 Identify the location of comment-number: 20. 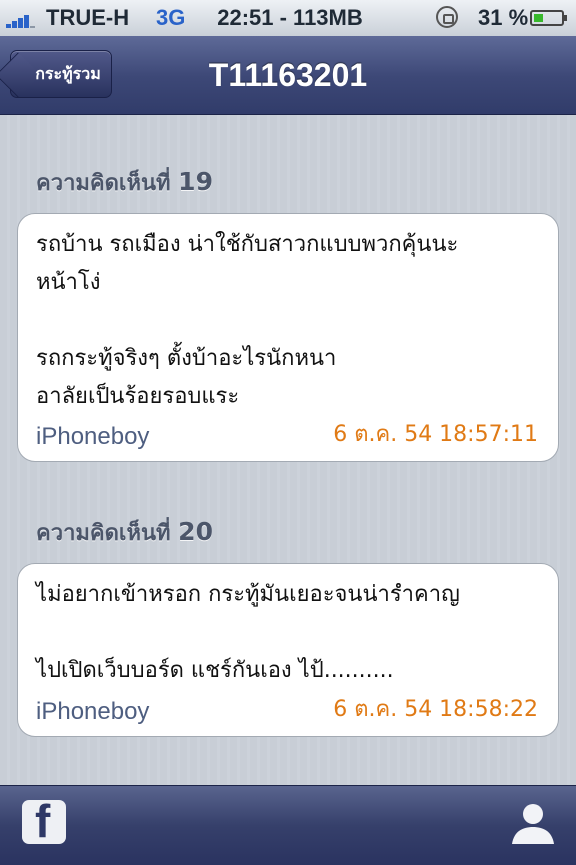
(195, 531).